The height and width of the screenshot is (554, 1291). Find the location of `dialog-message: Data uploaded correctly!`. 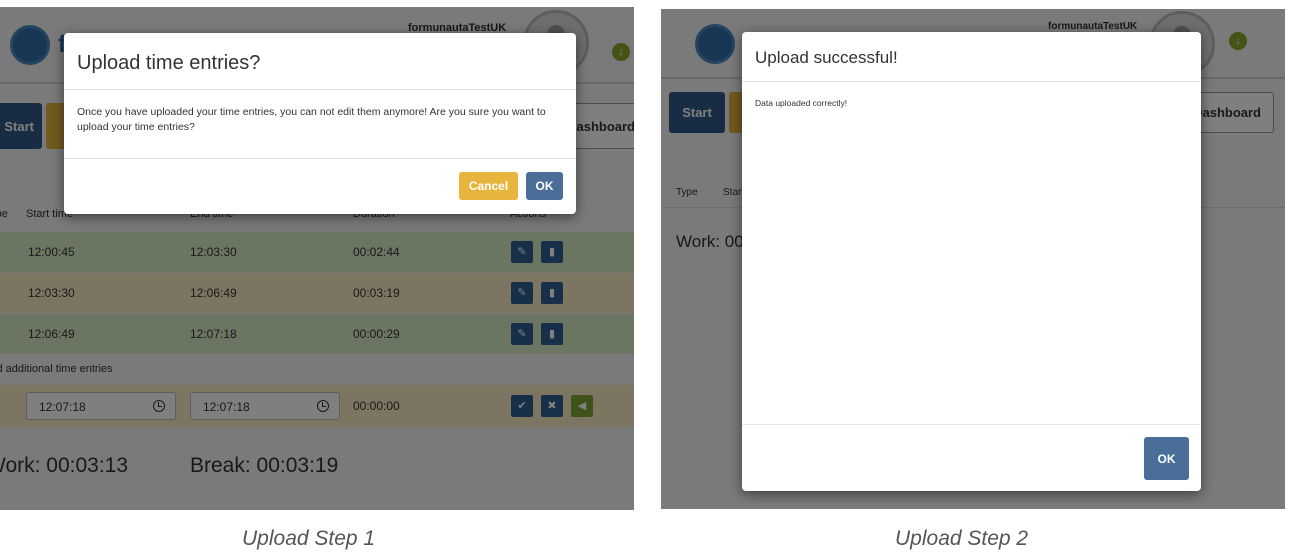

dialog-message: Data uploaded correctly! is located at coordinates (801, 103).